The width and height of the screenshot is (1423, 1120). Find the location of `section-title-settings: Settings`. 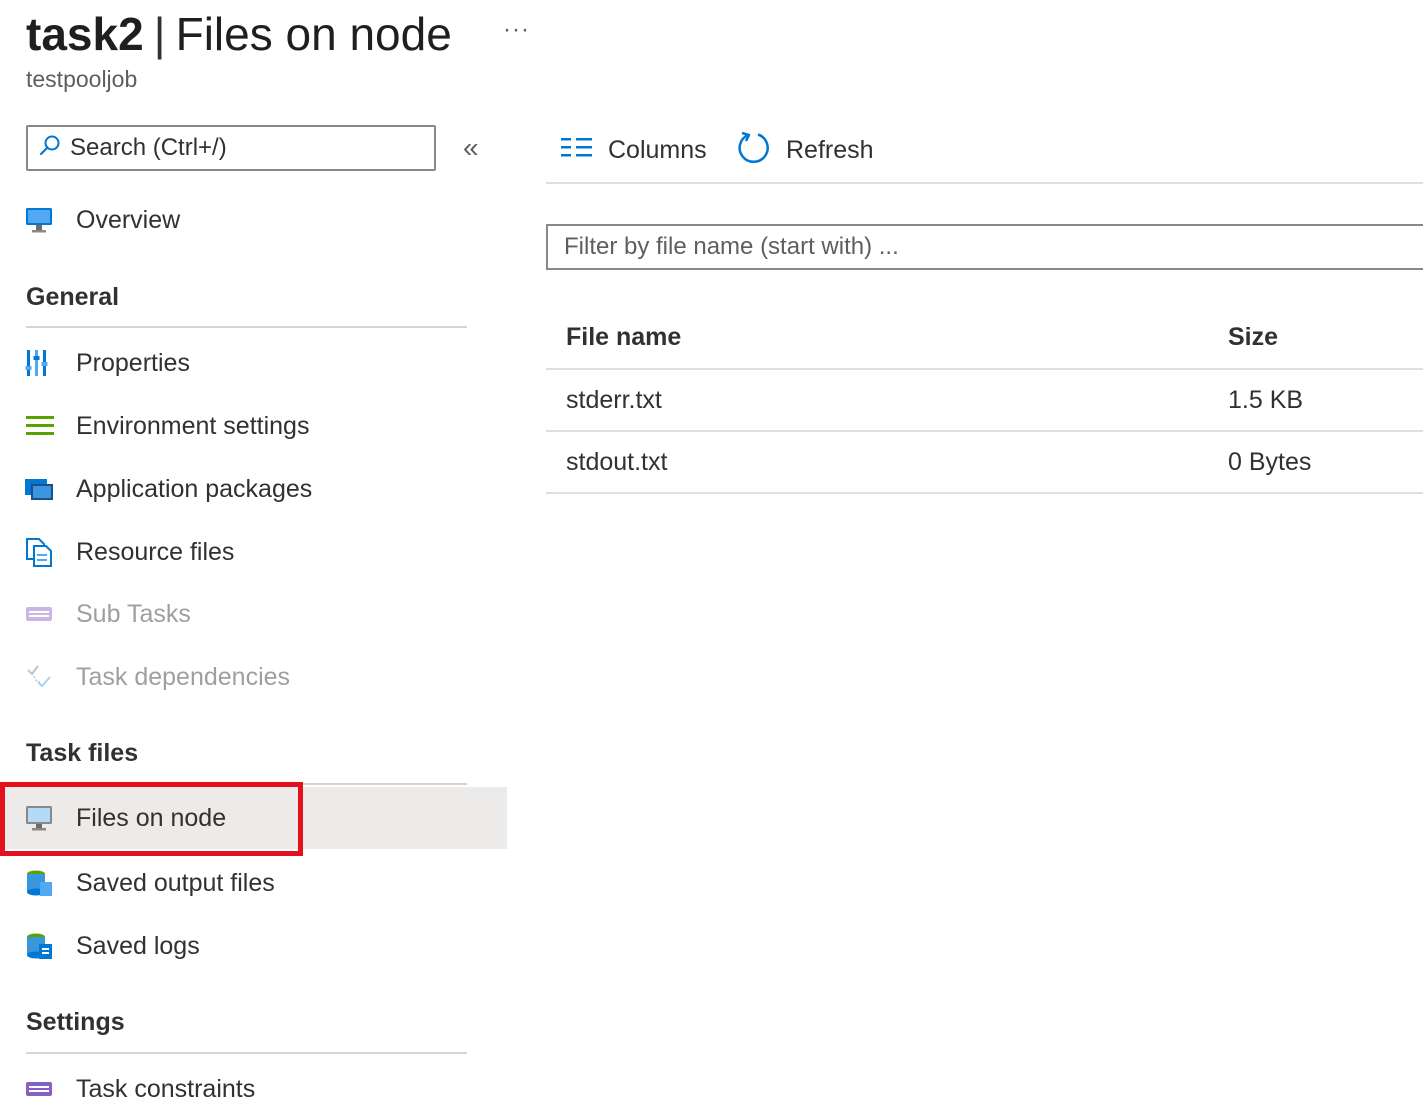

section-title-settings: Settings is located at coordinates (75, 1022).